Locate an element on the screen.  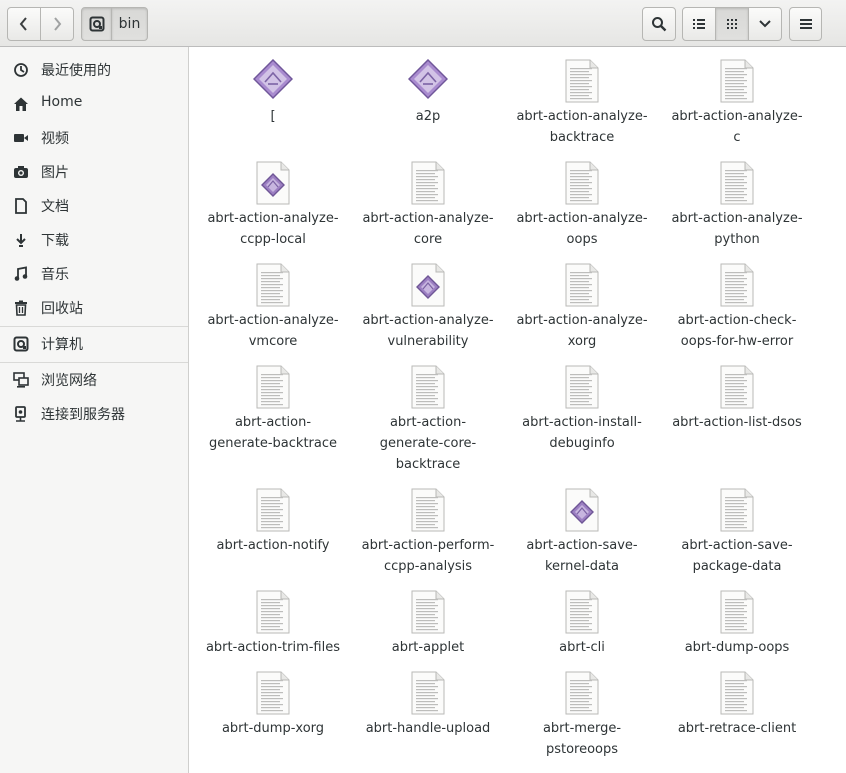
file-name: abrt-action-analyze- core is located at coordinates (428, 229).